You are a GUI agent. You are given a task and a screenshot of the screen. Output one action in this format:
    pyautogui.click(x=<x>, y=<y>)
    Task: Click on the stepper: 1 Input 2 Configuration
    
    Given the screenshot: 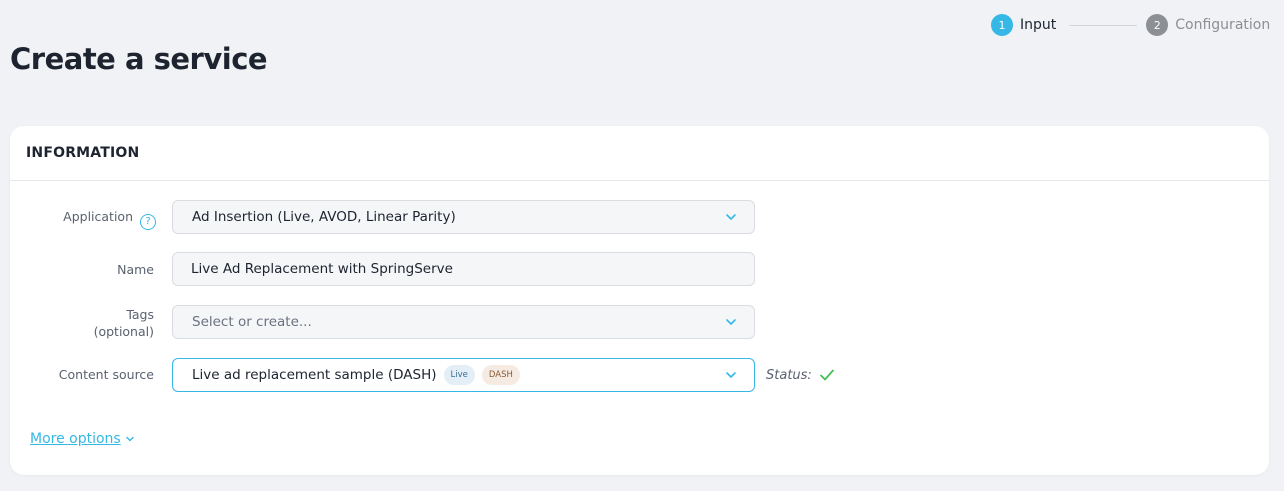 What is the action you would take?
    pyautogui.click(x=1130, y=25)
    